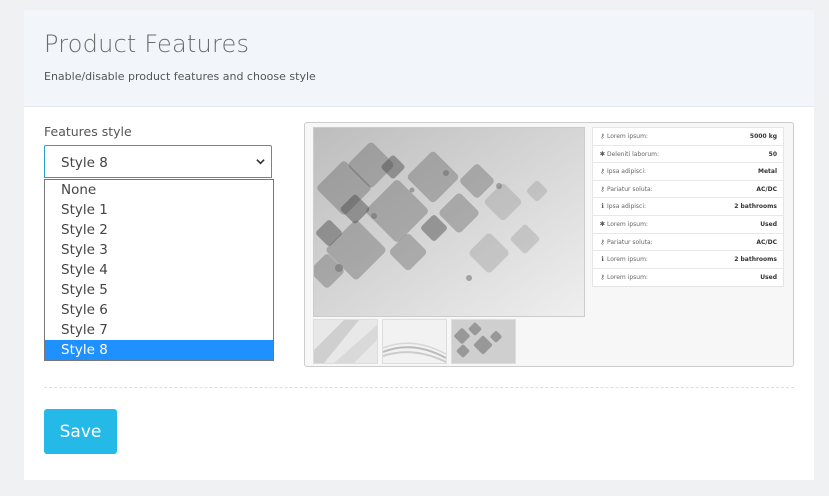  I want to click on spec-row: ℹ Ipsa adipisci: 2 bathrooms, so click(688, 207).